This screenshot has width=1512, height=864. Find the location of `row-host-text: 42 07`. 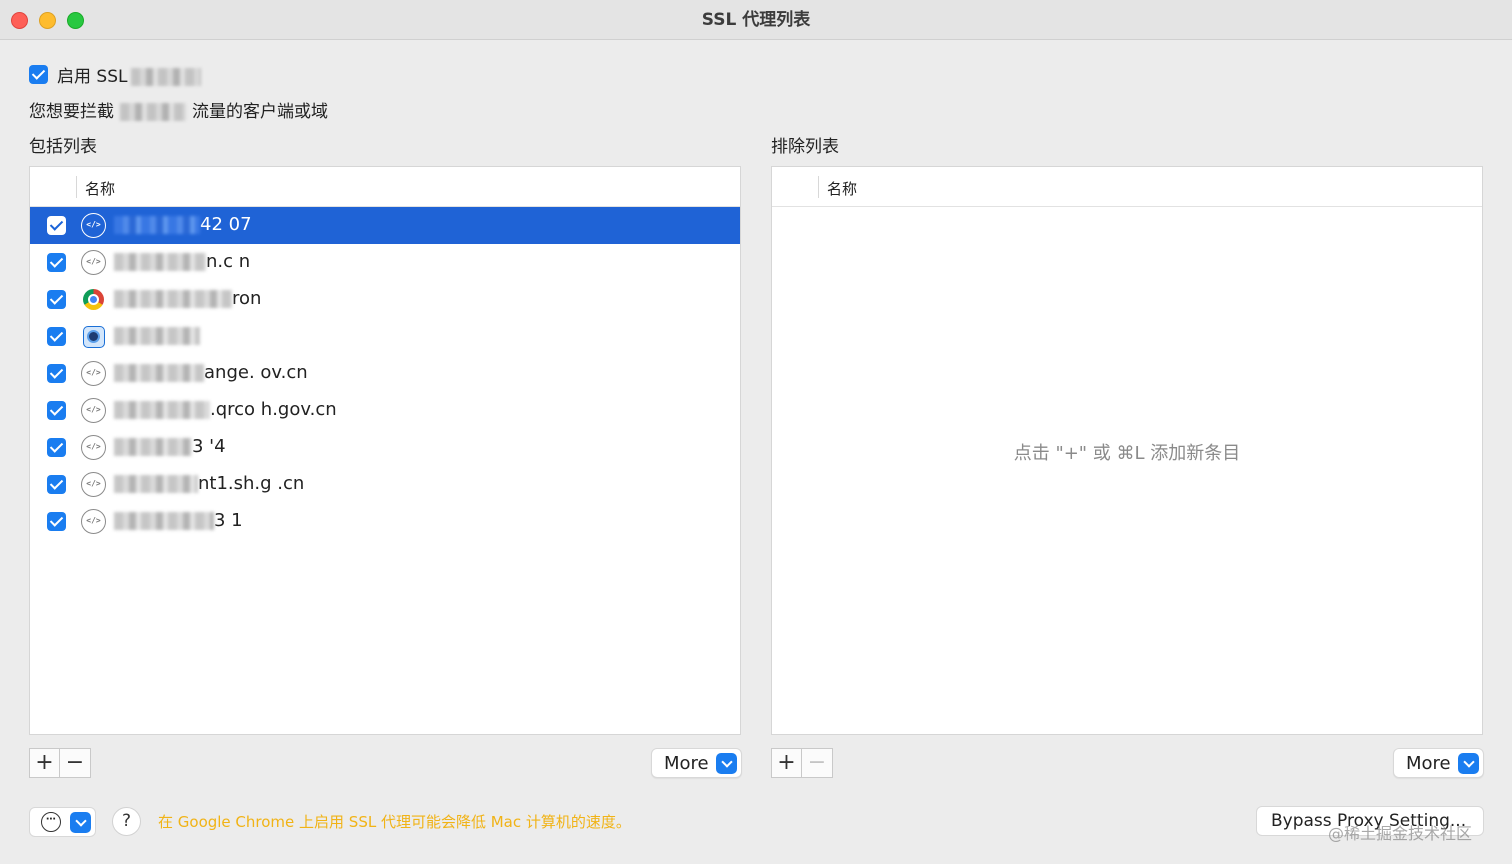

row-host-text: 42 07 is located at coordinates (226, 224).